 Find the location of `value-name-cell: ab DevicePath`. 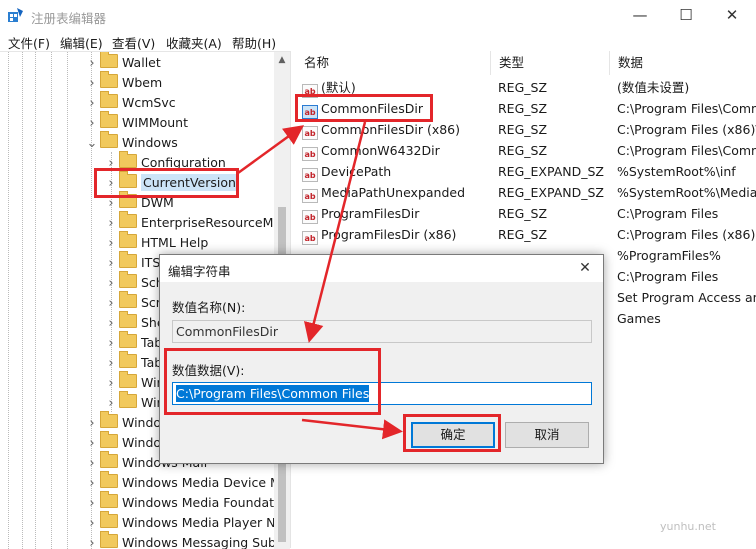

value-name-cell: ab DevicePath is located at coordinates (395, 171).